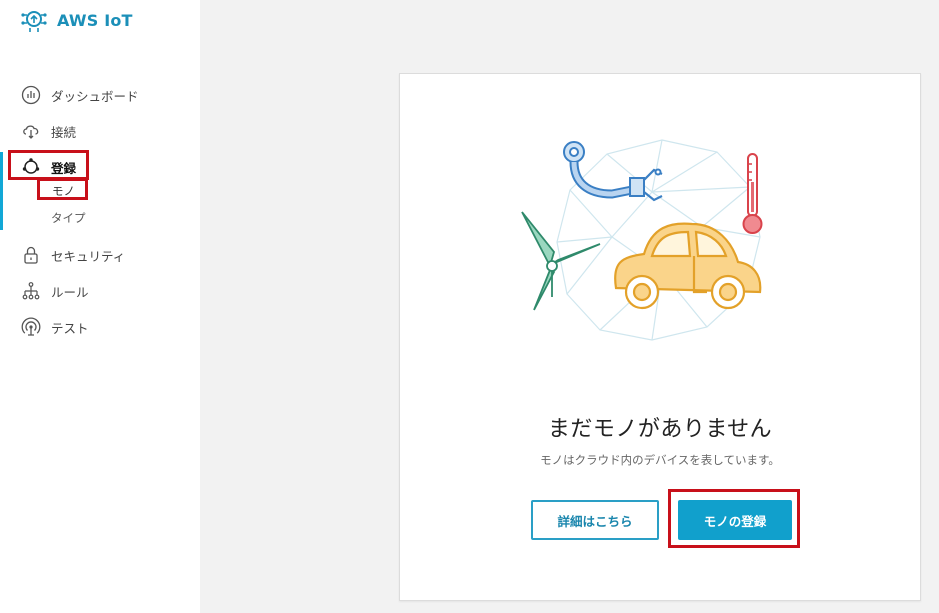  I want to click on highlight-register-button, so click(734, 518).